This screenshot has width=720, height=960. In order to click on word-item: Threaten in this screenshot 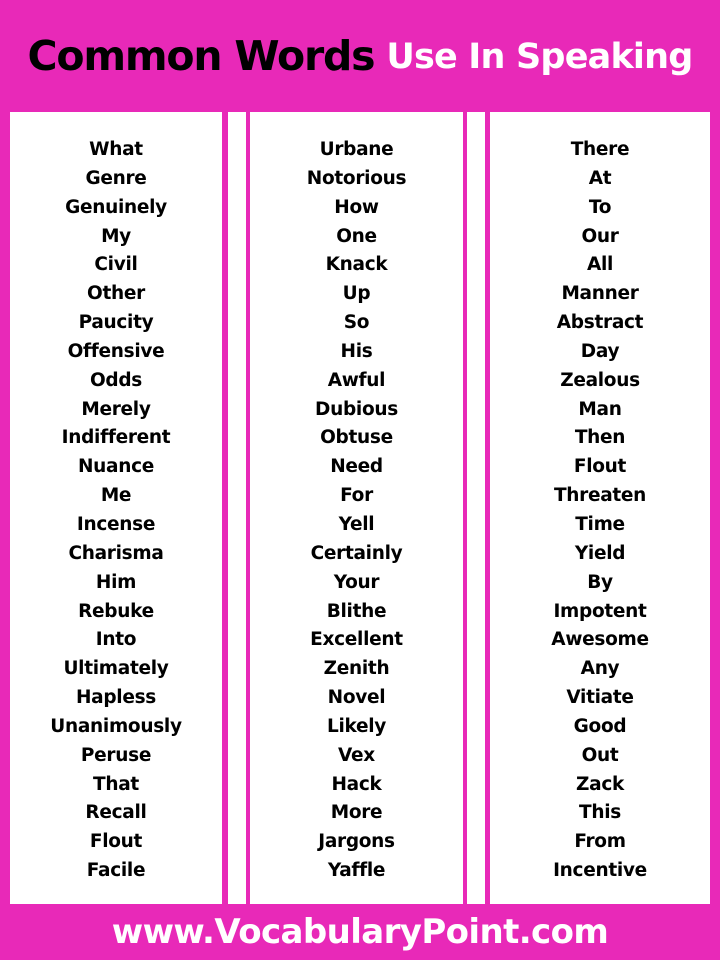, I will do `click(600, 496)`.